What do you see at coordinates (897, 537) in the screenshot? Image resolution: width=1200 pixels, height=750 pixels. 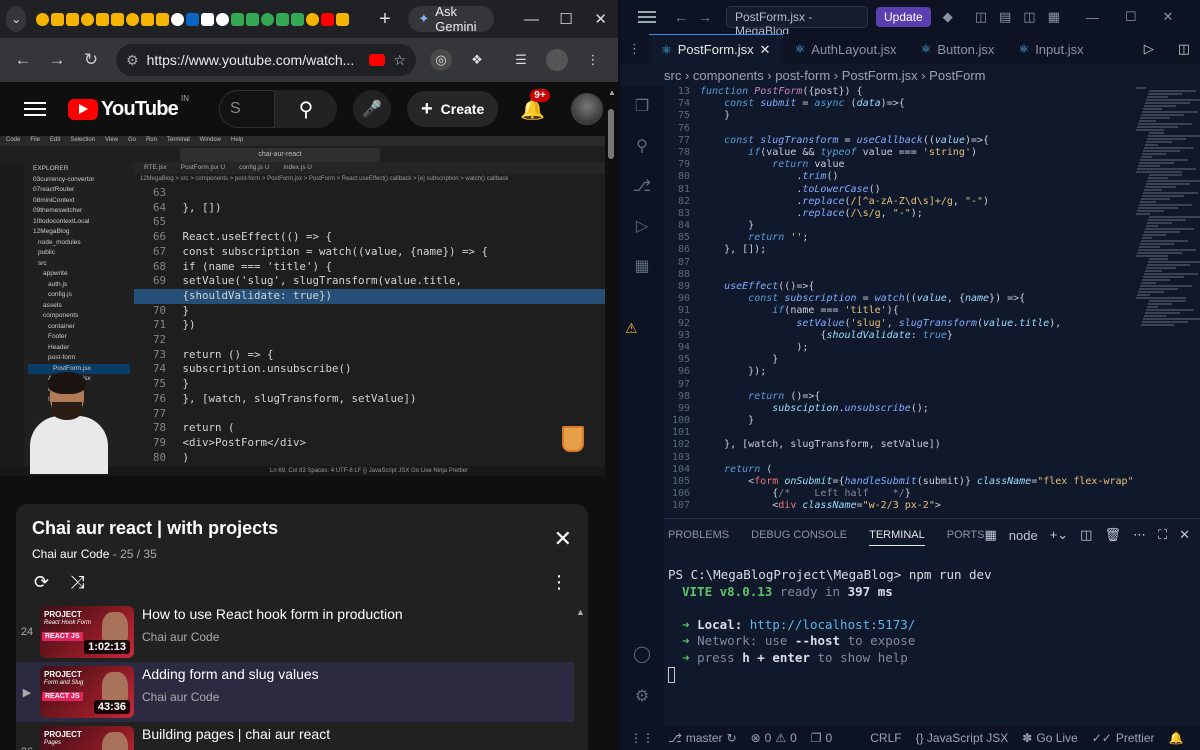 I see `panel-tab: TERMINAL` at bounding box center [897, 537].